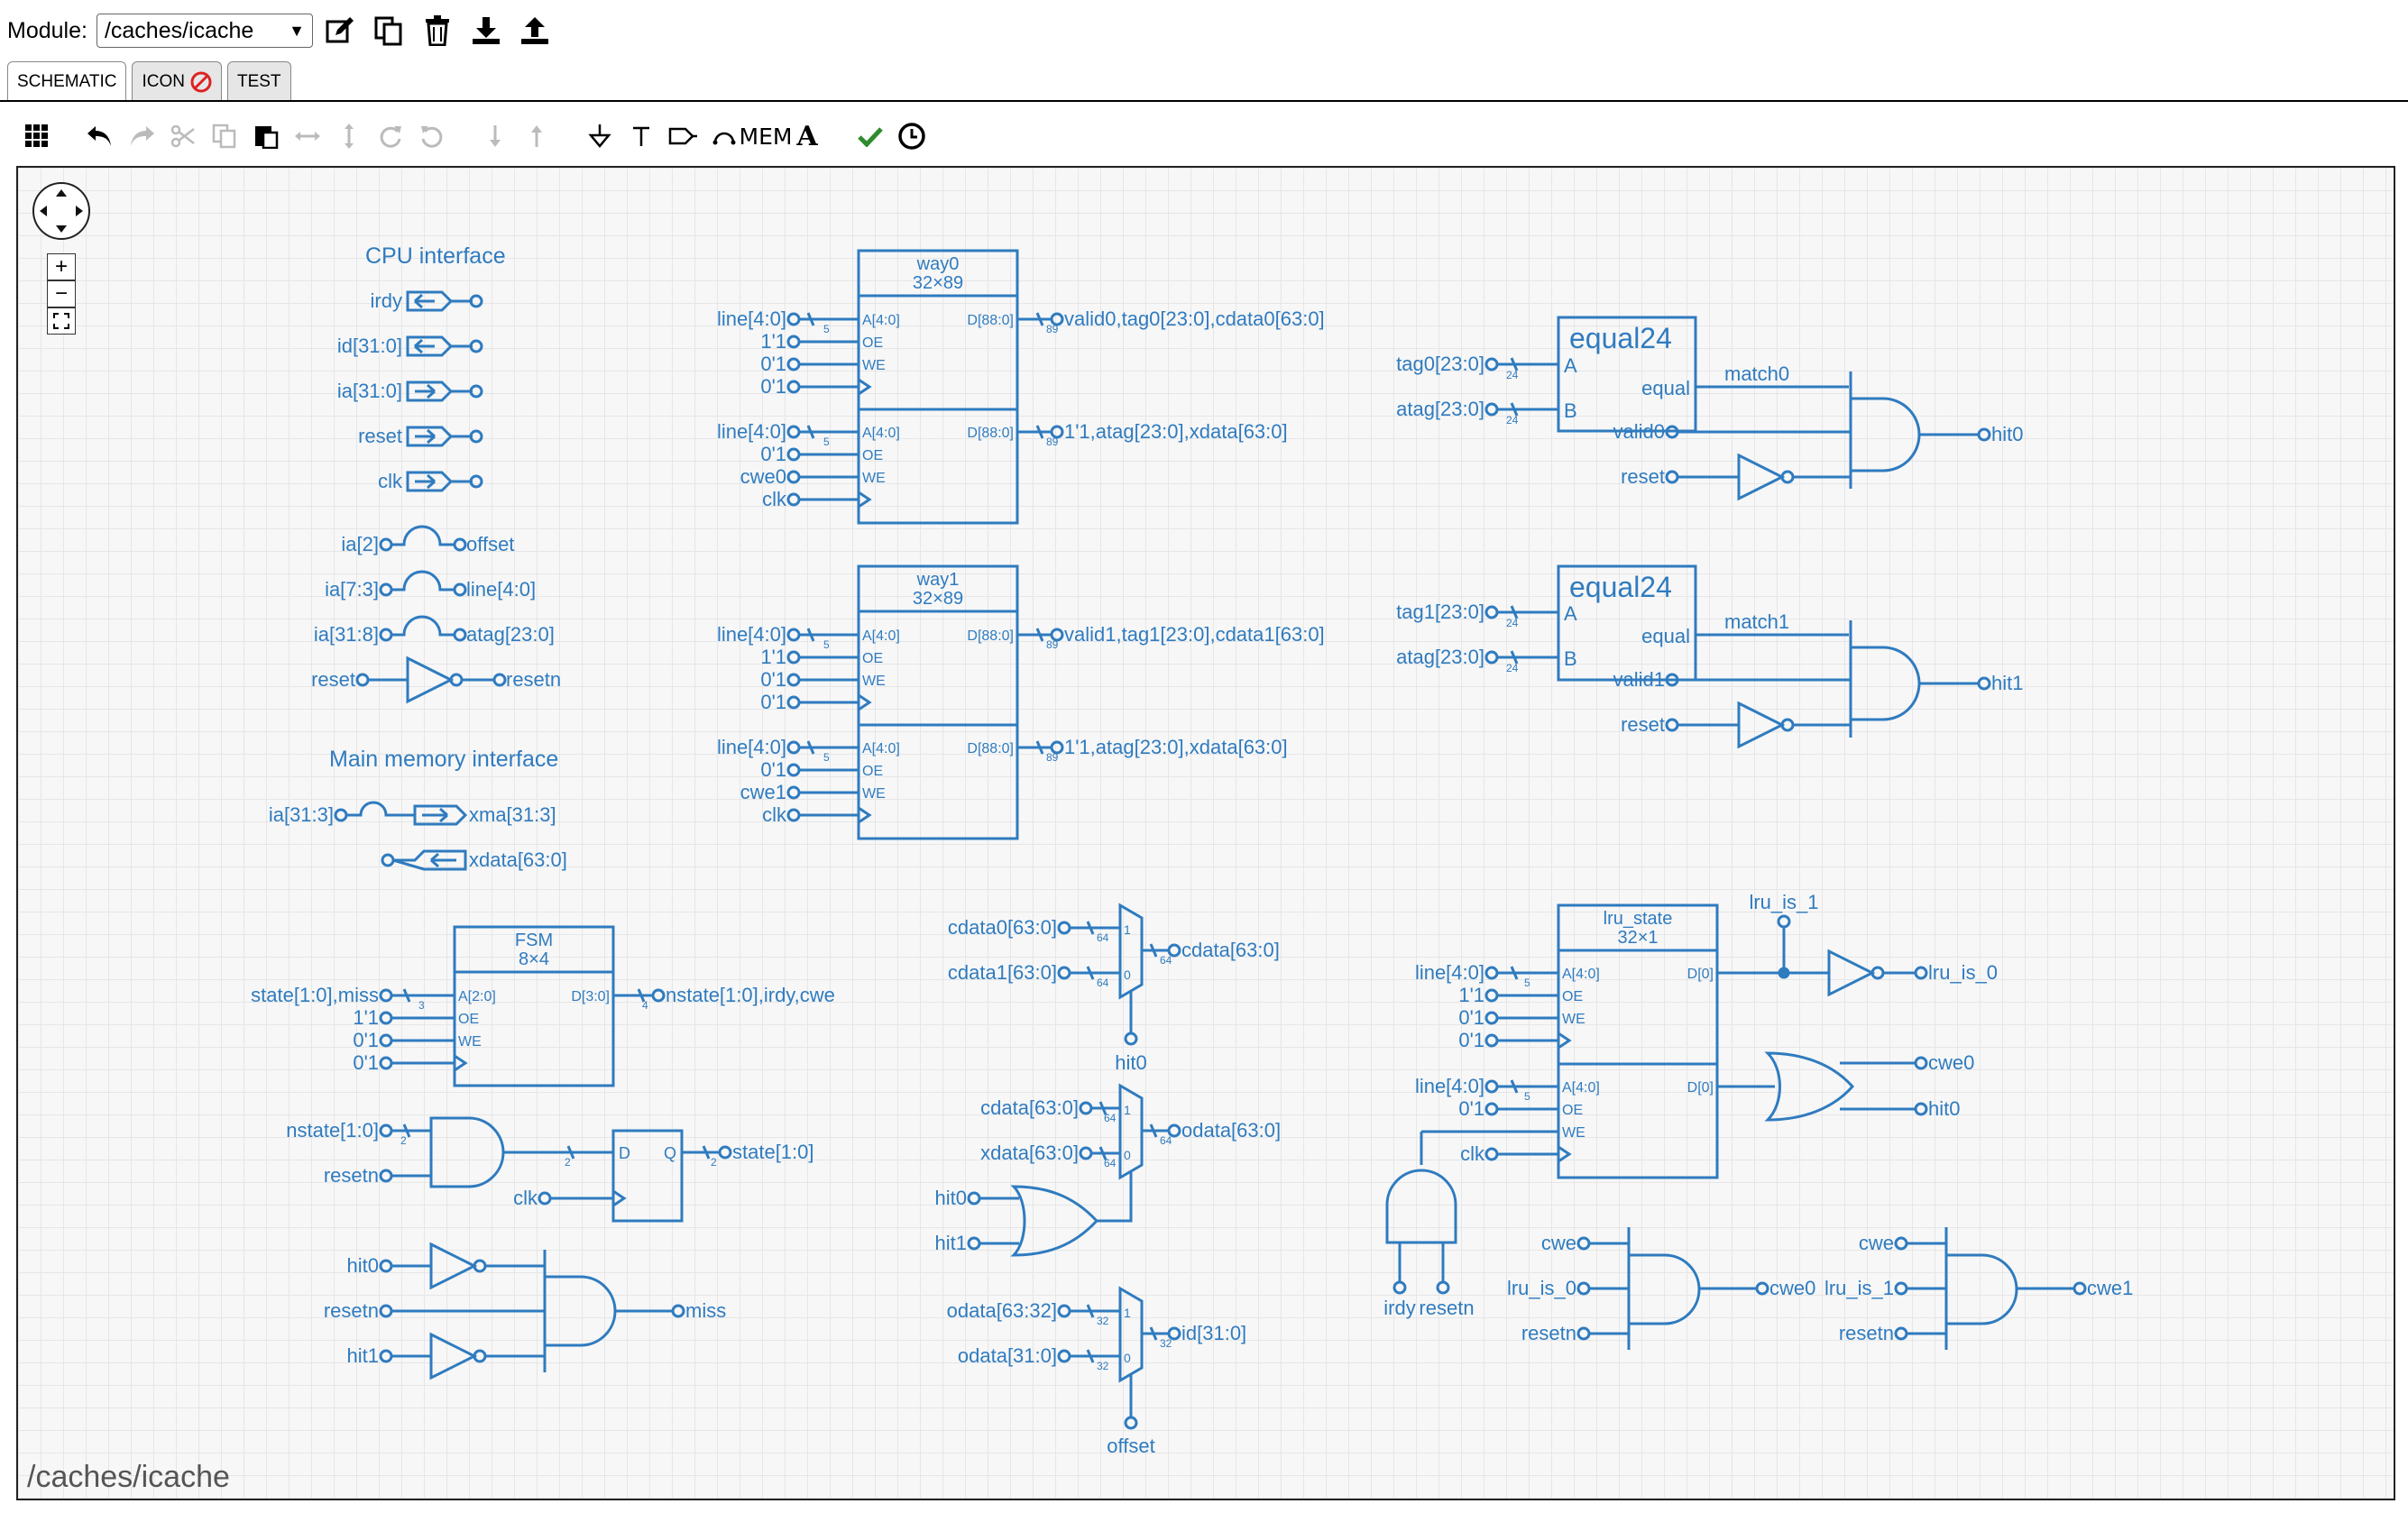 This screenshot has width=2408, height=1513. Describe the element at coordinates (682, 136) in the screenshot. I see `port-icon` at that location.